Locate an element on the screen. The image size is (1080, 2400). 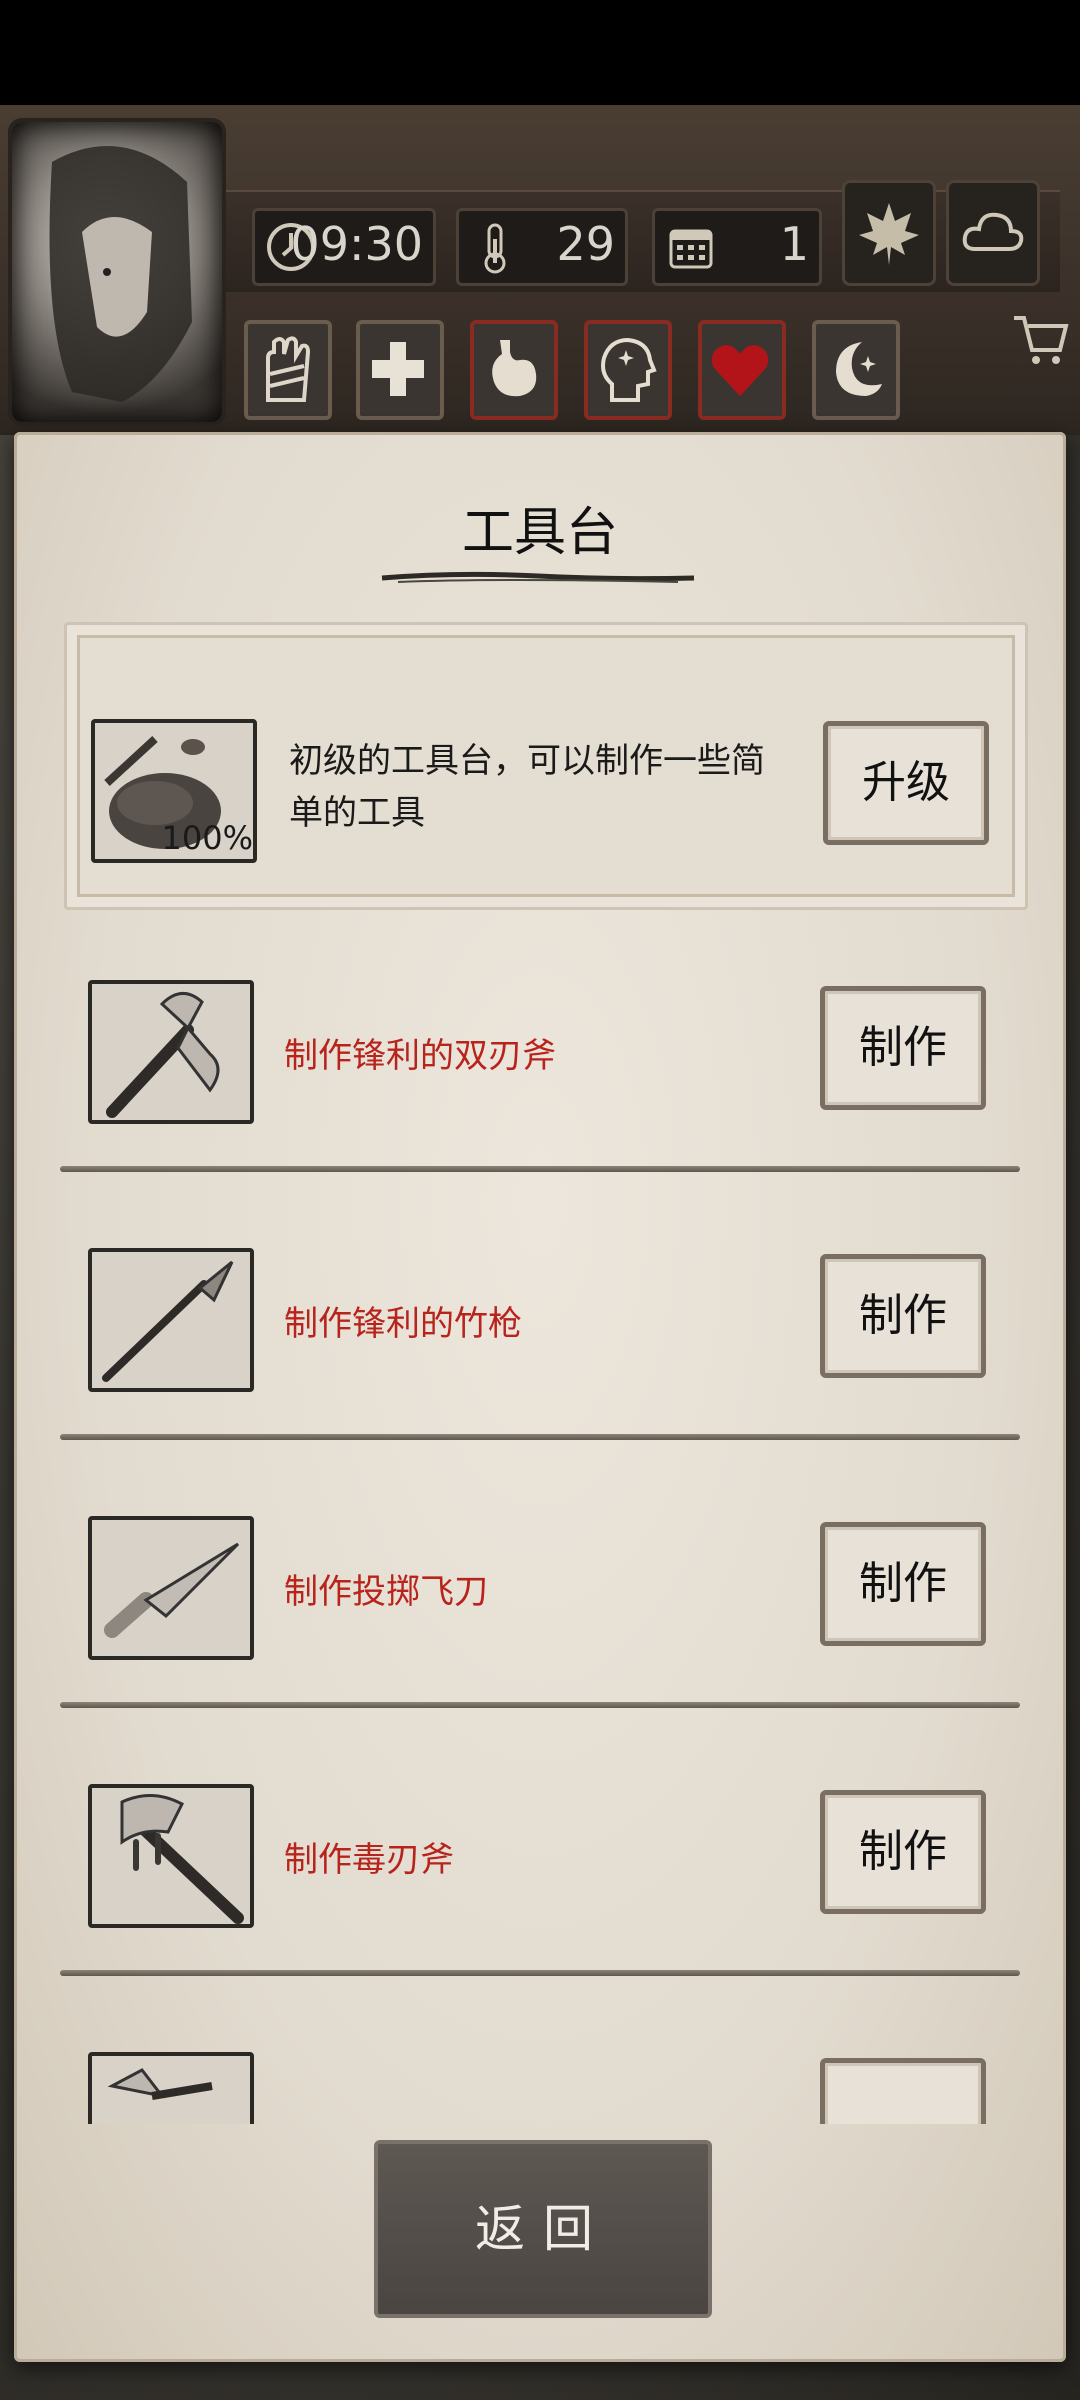
next-recipe-icon is located at coordinates (171, 2088).